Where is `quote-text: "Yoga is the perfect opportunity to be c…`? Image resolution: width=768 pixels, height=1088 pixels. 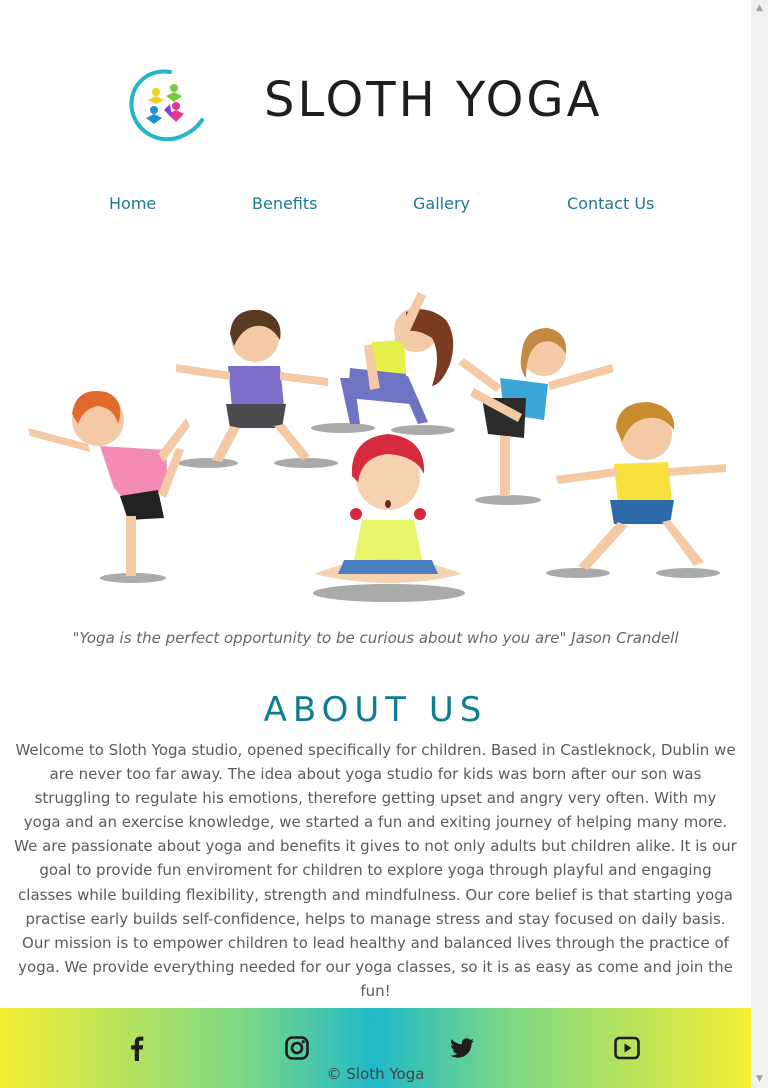
quote-text: "Yoga is the perfect opportunity to be c… is located at coordinates (375, 638).